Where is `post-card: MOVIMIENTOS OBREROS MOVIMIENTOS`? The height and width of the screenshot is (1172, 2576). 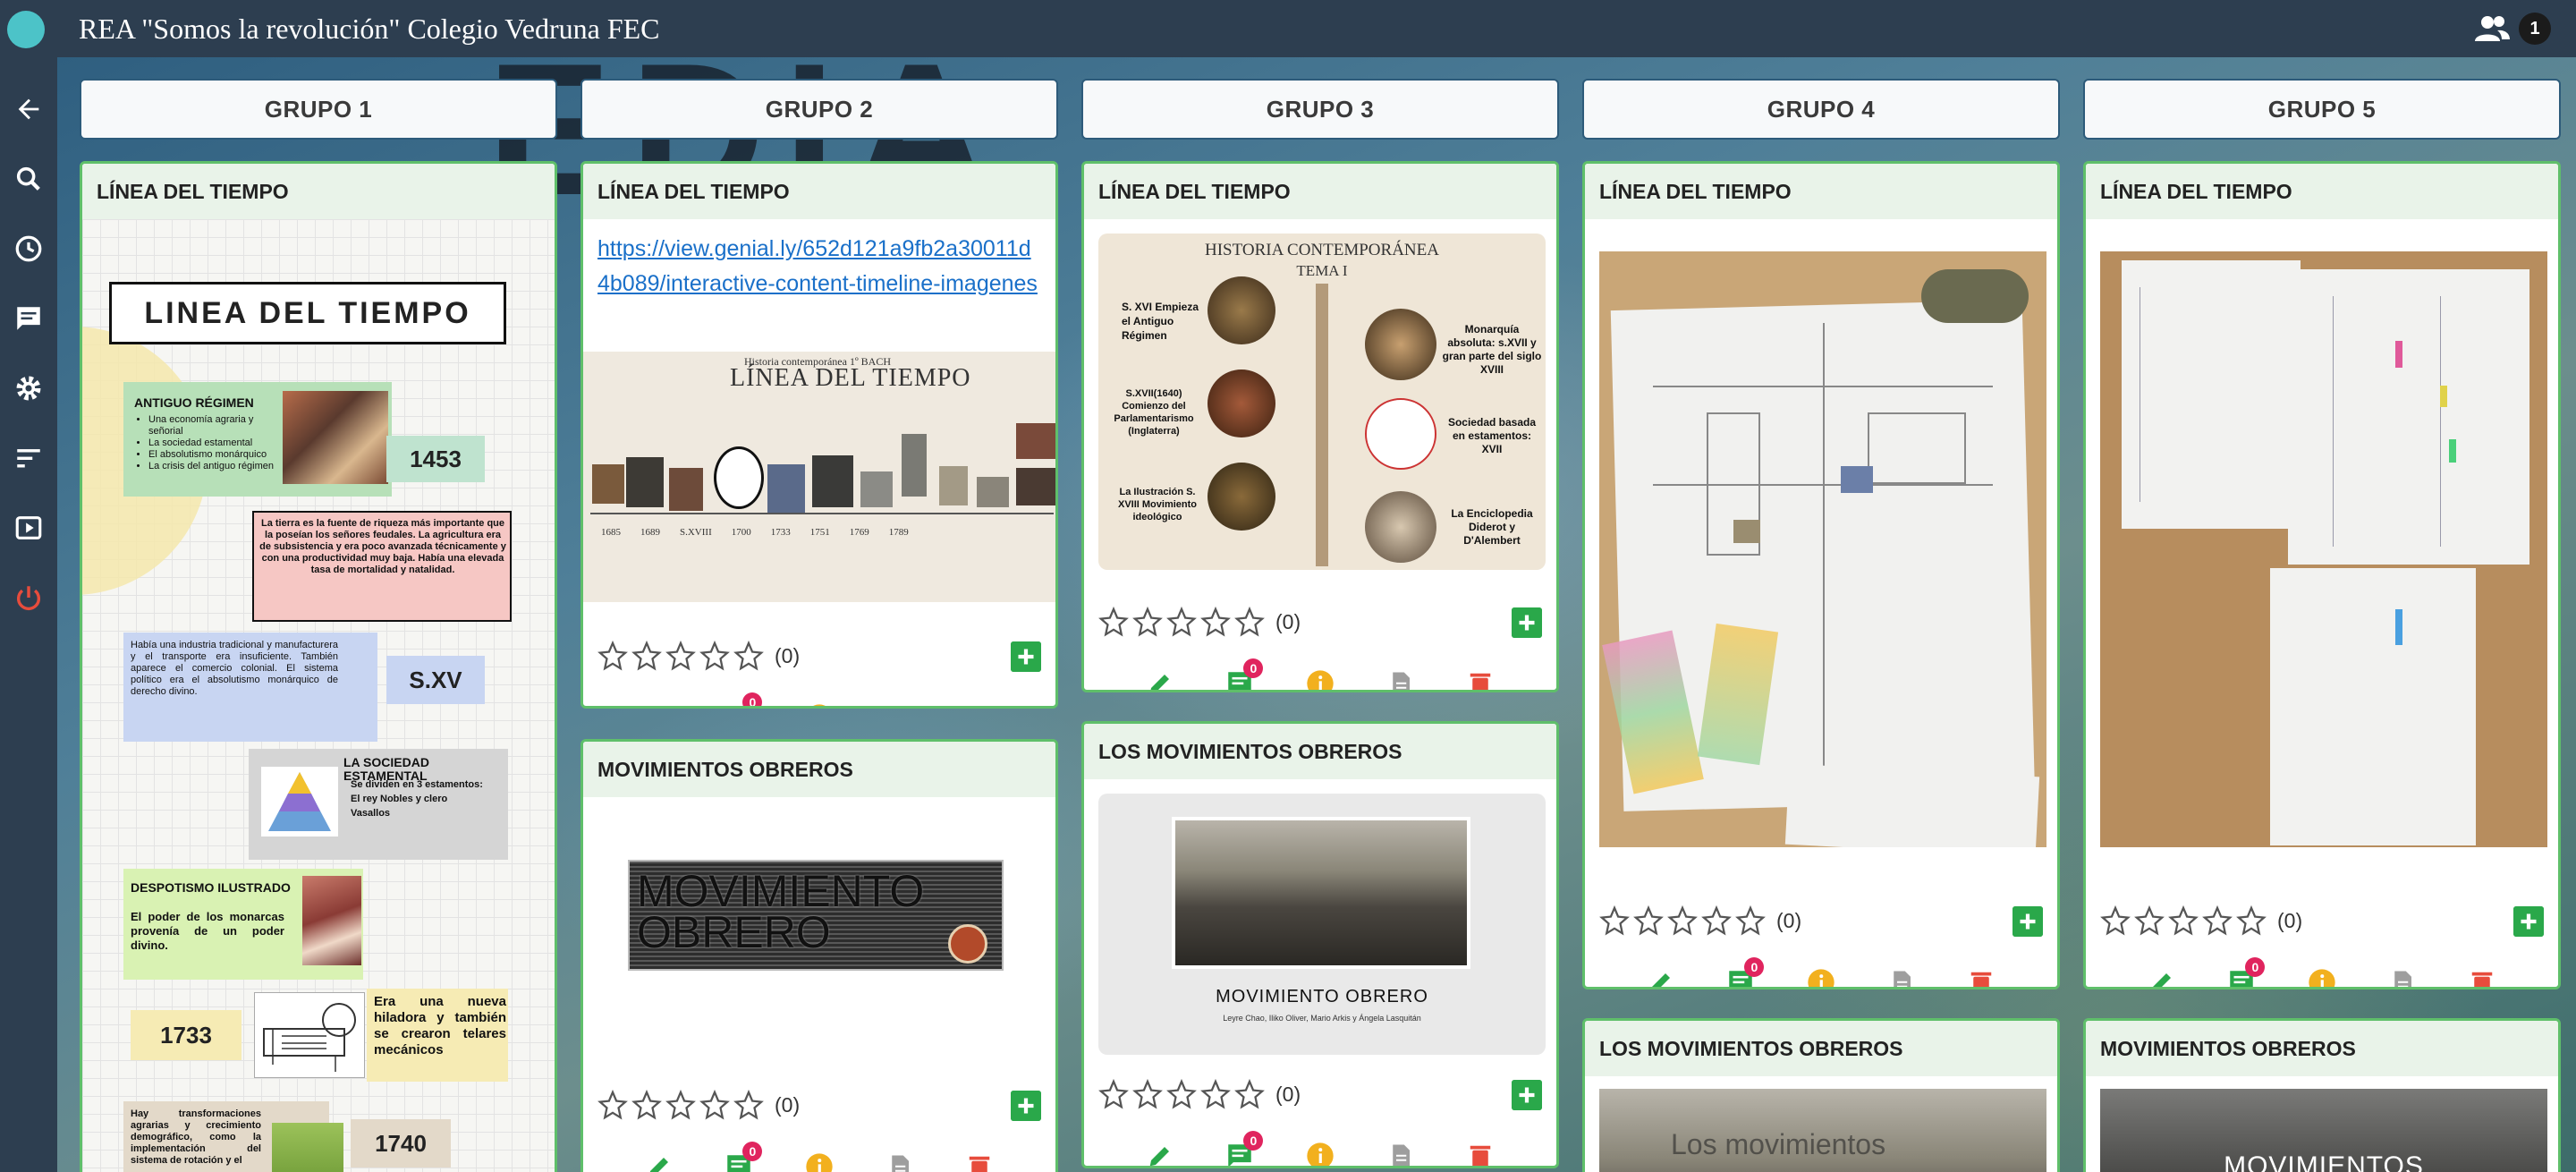
post-card: MOVIMIENTOS OBREROS MOVIMIENTOS is located at coordinates (2322, 1095).